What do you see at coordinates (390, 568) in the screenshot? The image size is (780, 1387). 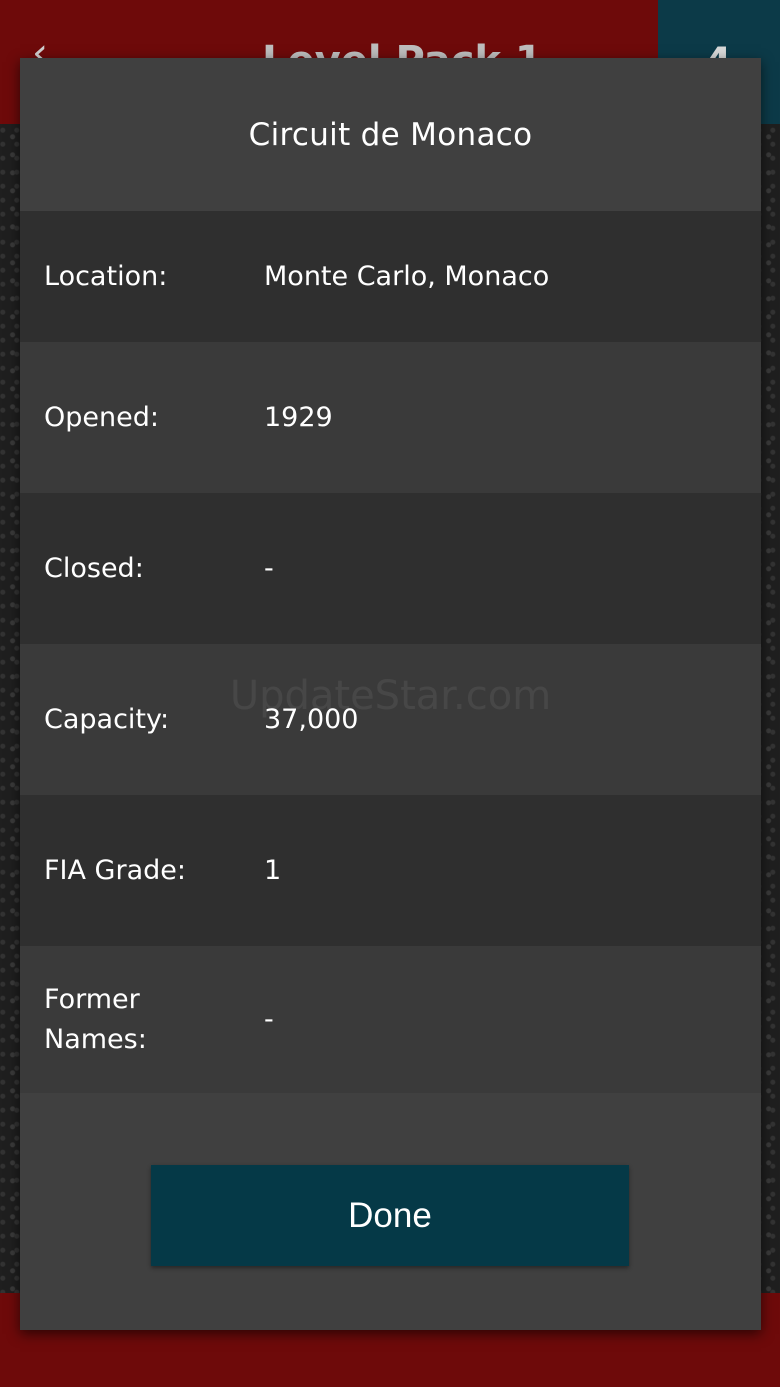 I see `info-row-closed: Closed: -` at bounding box center [390, 568].